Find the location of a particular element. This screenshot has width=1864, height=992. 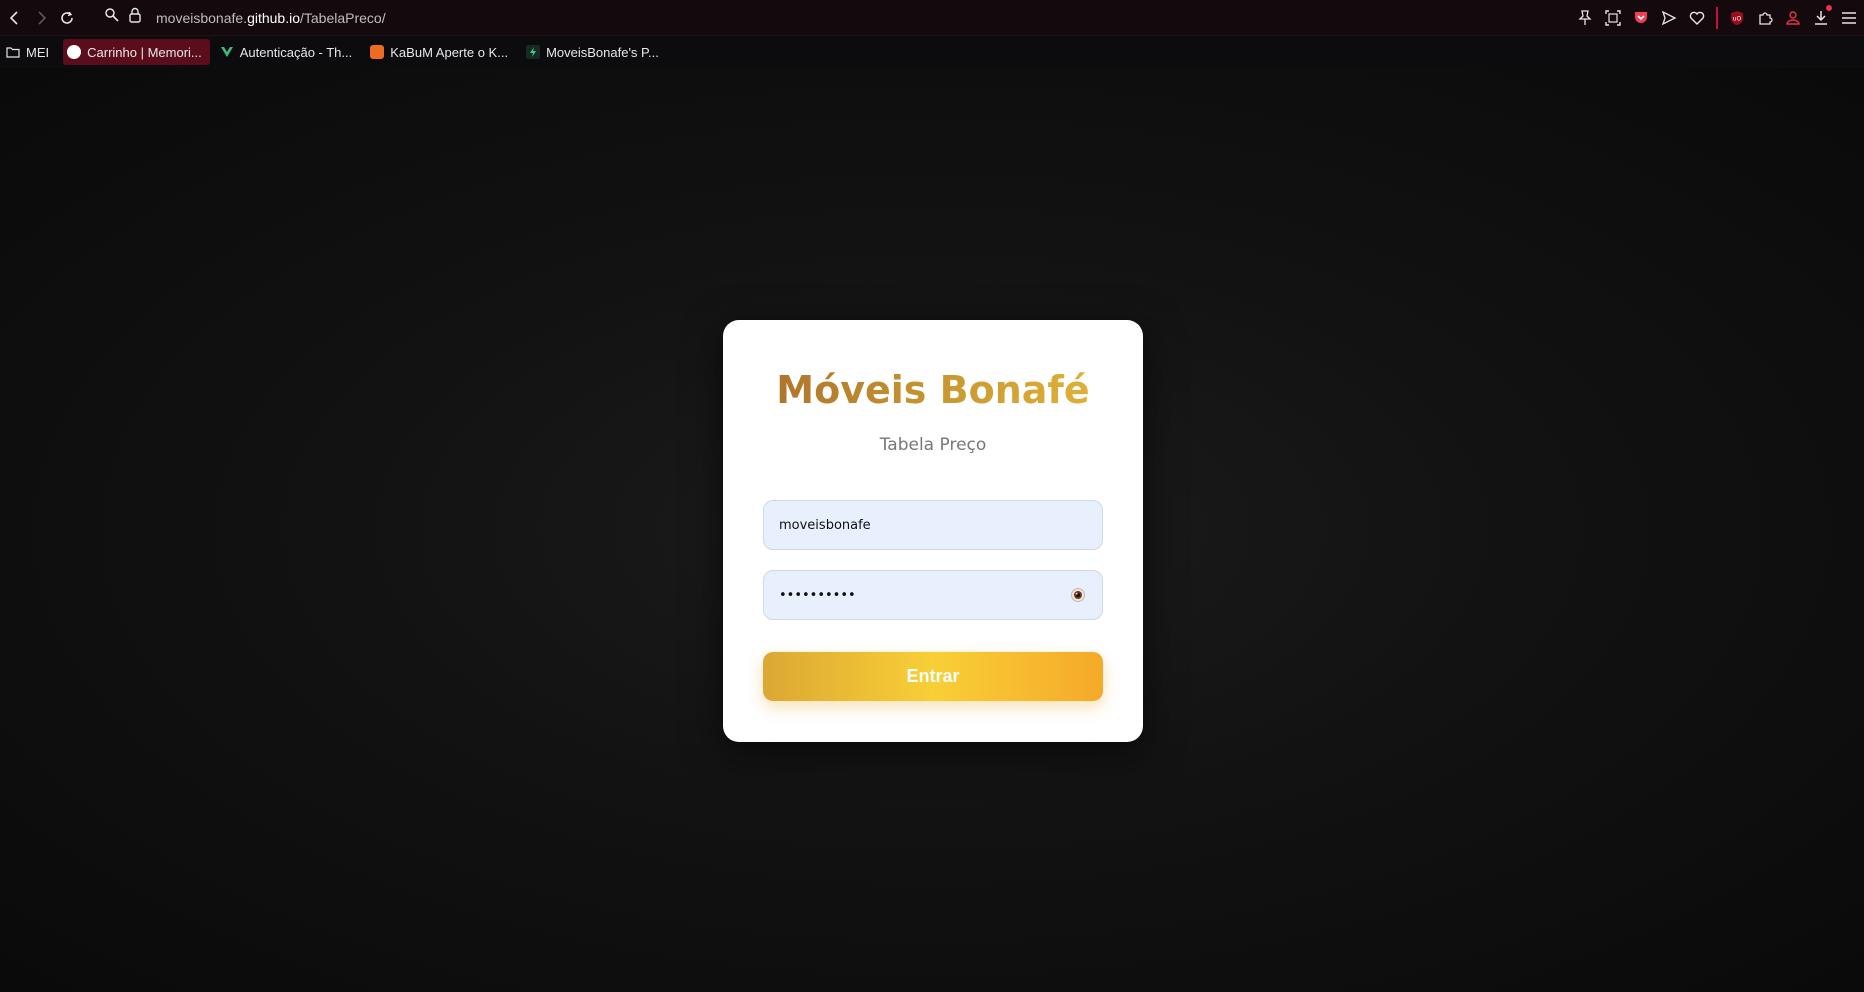

chevron-left-icon is located at coordinates (13, 17).